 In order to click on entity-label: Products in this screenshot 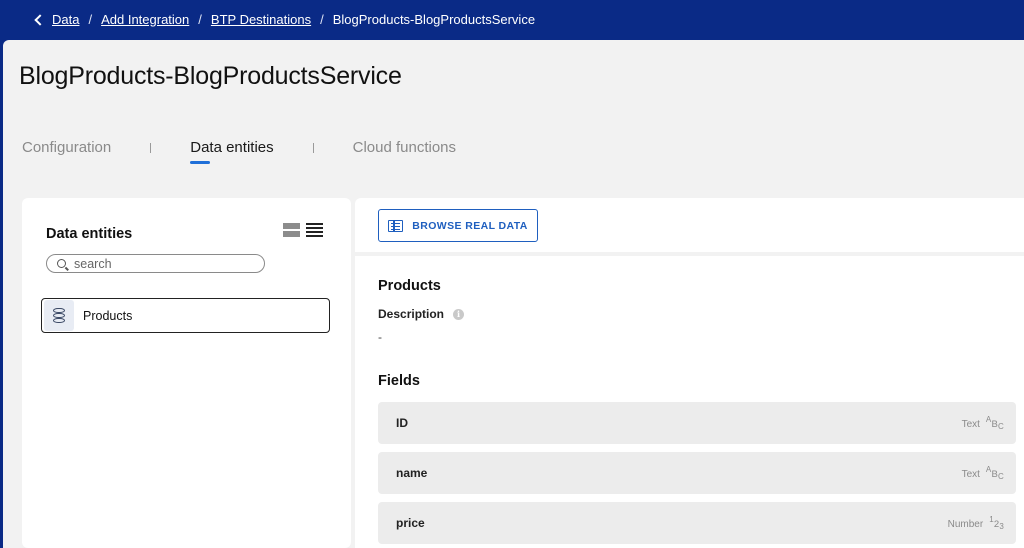, I will do `click(108, 315)`.